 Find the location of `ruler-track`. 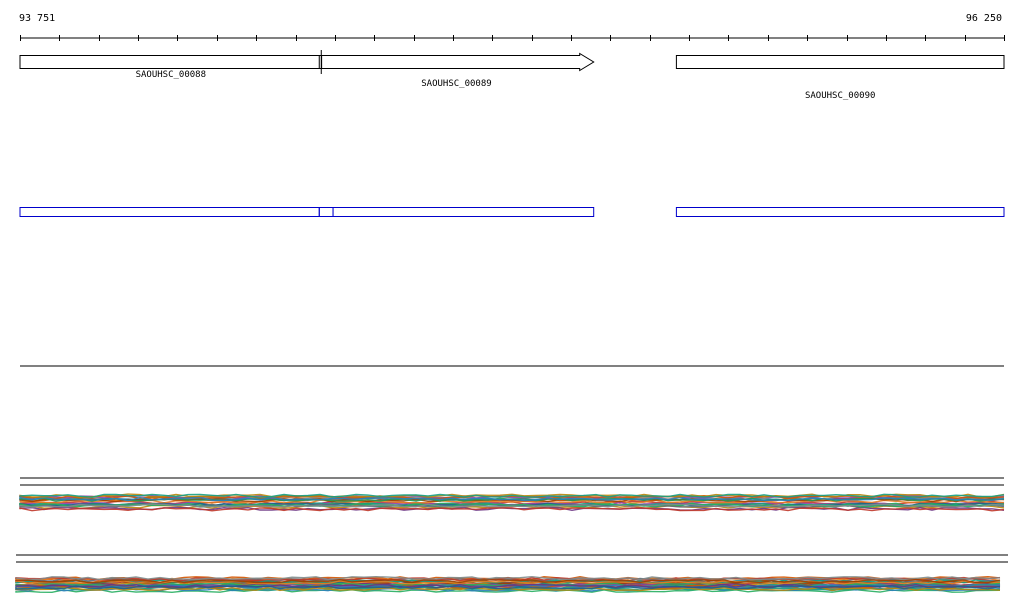

ruler-track is located at coordinates (512, 38).